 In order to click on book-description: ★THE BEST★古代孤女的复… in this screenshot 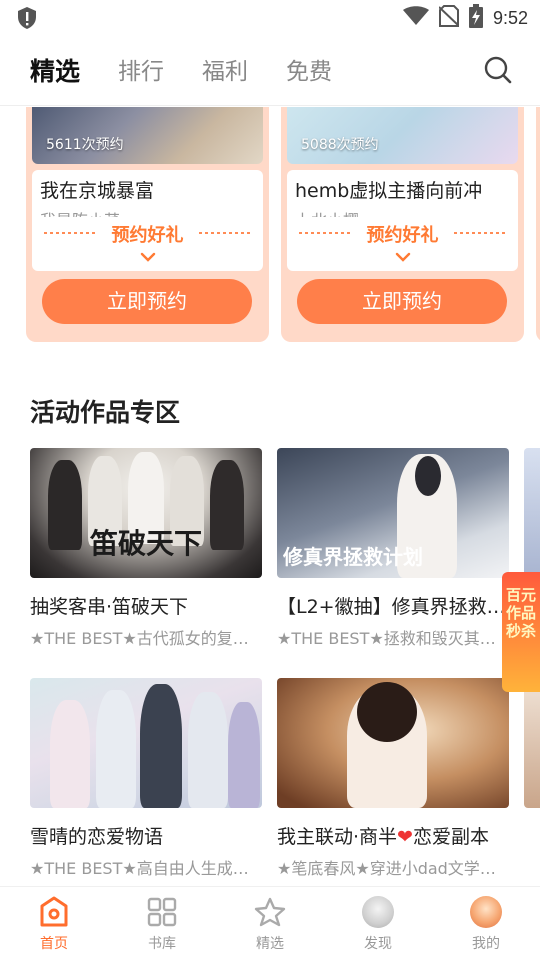, I will do `click(139, 638)`.